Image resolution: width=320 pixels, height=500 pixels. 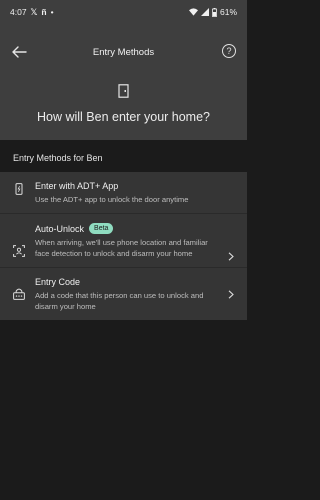 I want to click on battery-icon, so click(x=214, y=12).